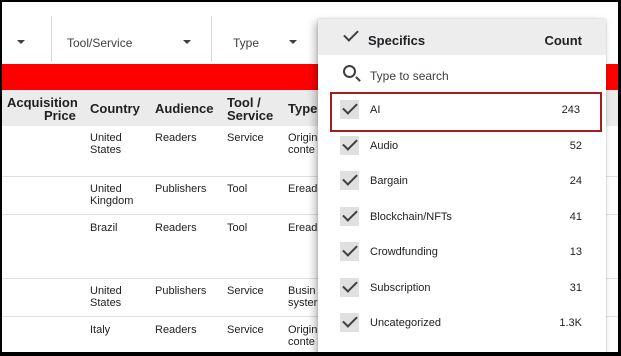 This screenshot has width=621, height=356. I want to click on item-count: 13, so click(575, 252).